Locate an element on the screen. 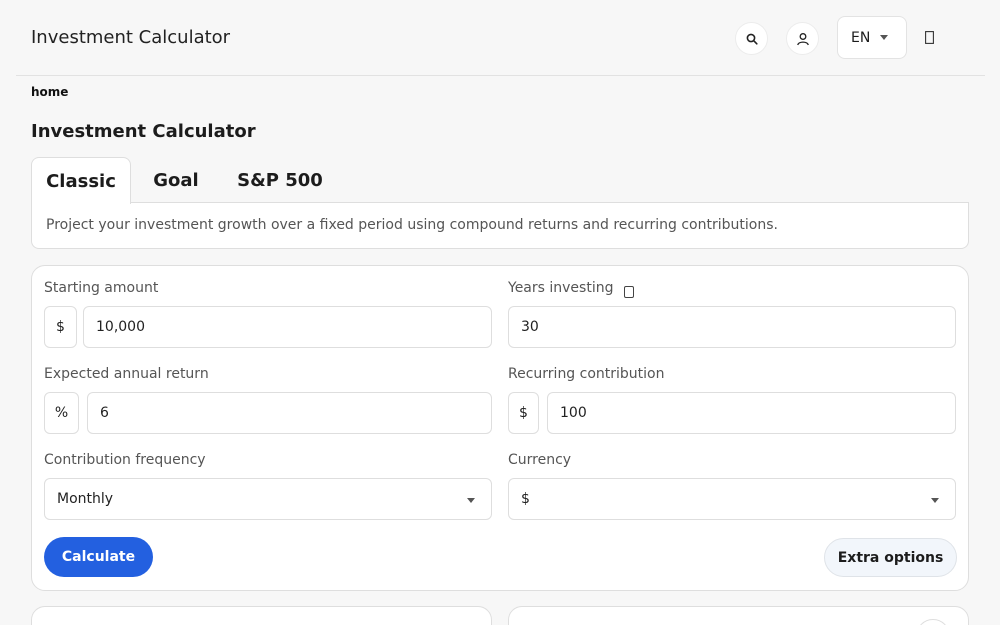 This screenshot has height=625, width=1000. years-investing-label: Years investing is located at coordinates (561, 288).